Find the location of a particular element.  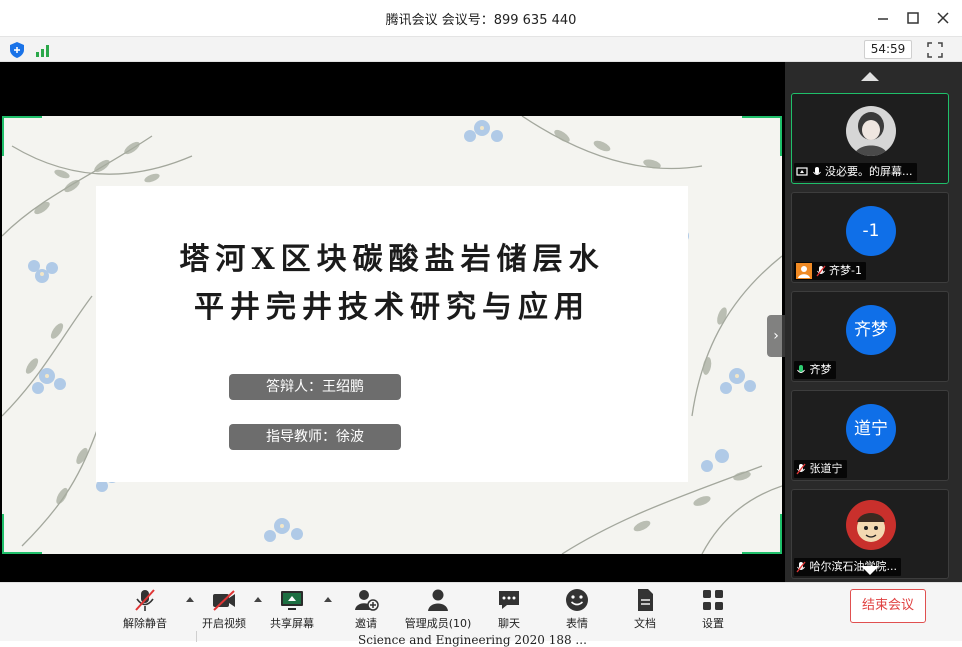

microphone-active-icon is located at coordinates (801, 369).